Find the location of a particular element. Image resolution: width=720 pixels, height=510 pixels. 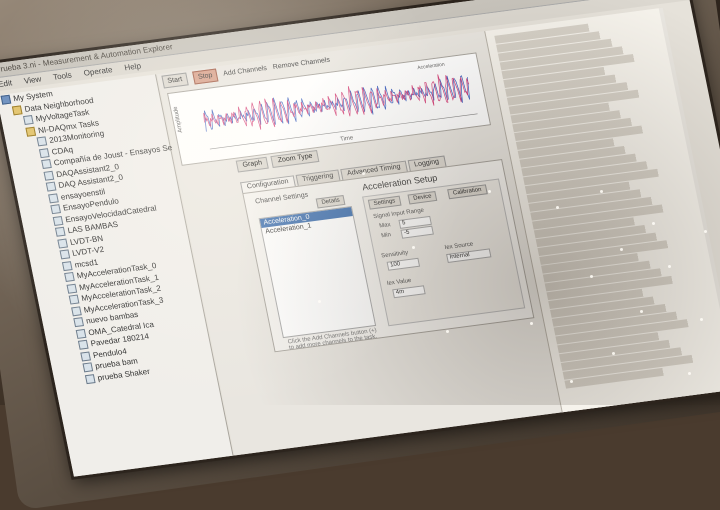

menu-edit: Edit is located at coordinates (6, 83).